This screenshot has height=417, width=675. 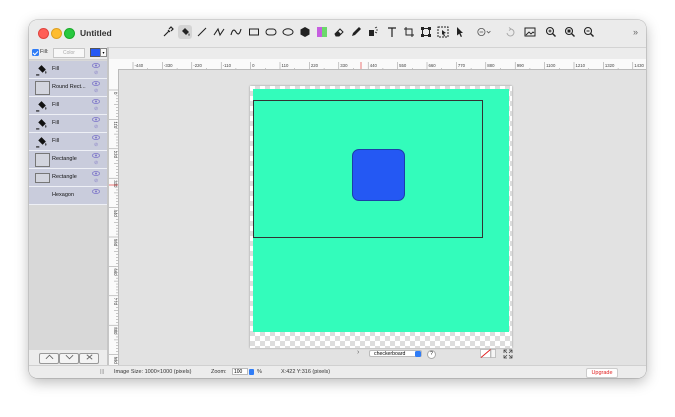 What do you see at coordinates (589, 32) in the screenshot?
I see `zoom-out-button` at bounding box center [589, 32].